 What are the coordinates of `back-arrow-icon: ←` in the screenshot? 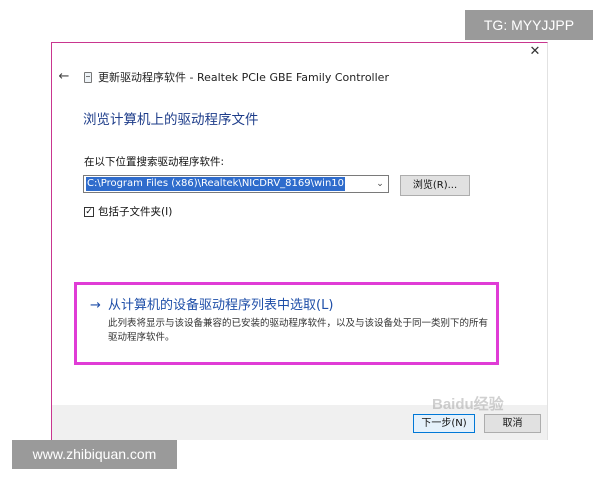 It's located at (64, 77).